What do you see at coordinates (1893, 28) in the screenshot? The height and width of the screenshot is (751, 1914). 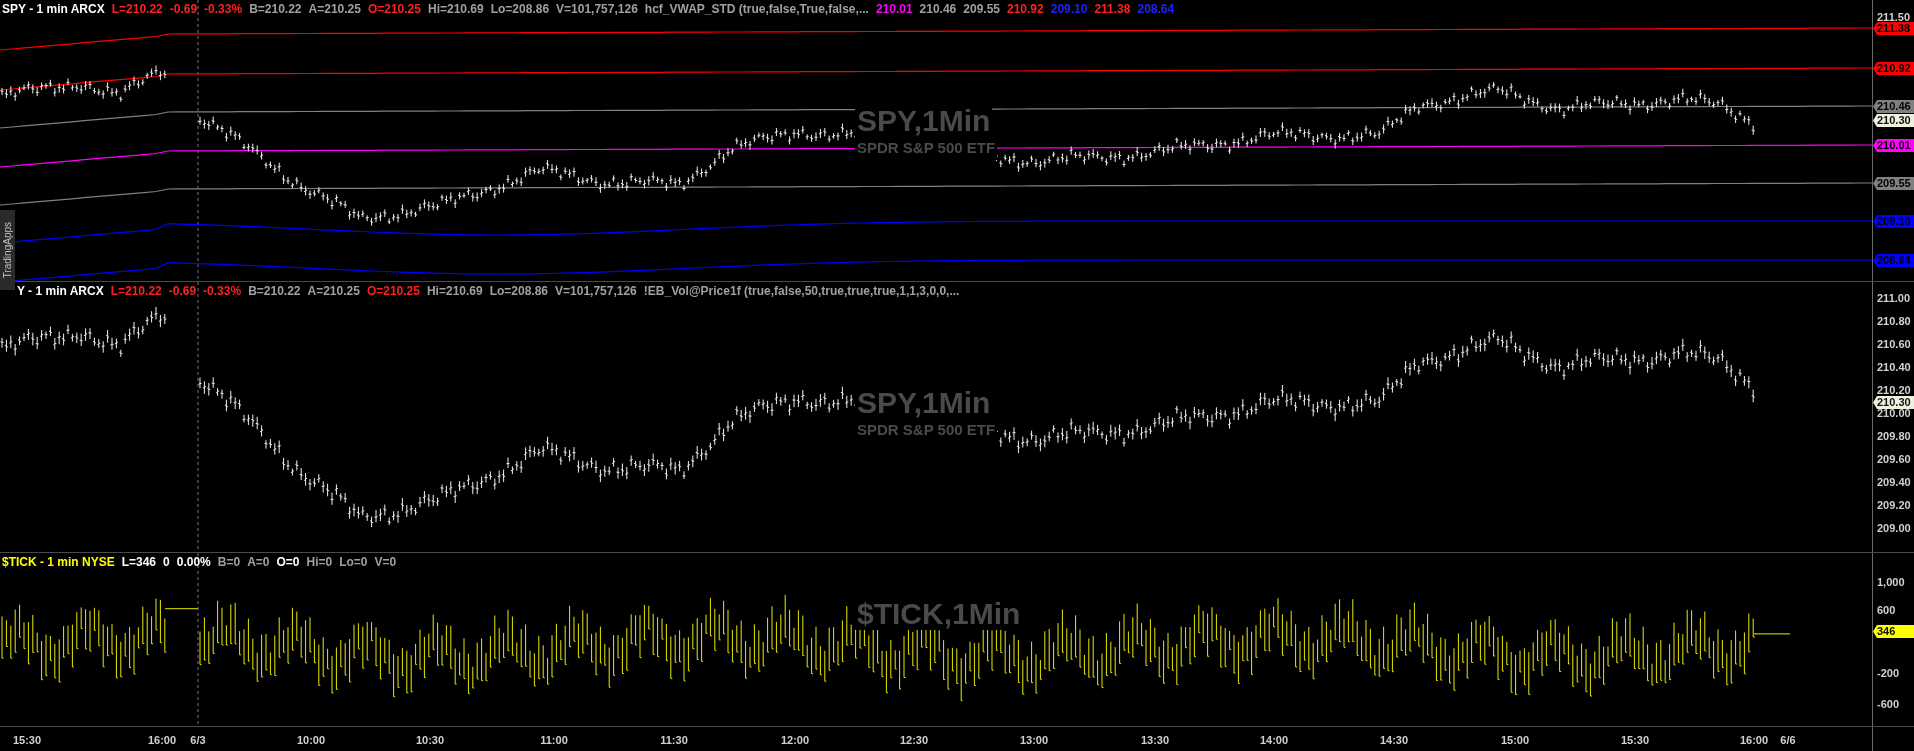 I see `price-tag: 211.38` at bounding box center [1893, 28].